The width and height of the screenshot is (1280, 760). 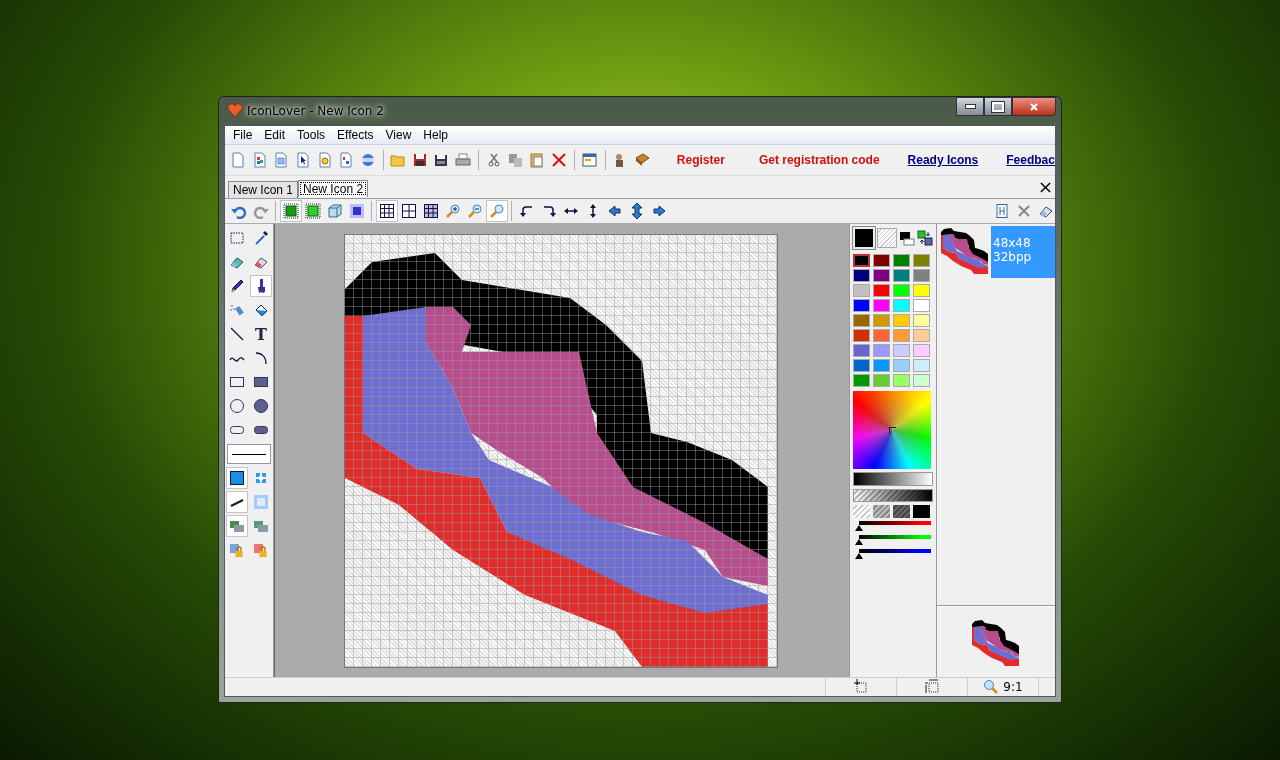 What do you see at coordinates (435, 135) in the screenshot?
I see `menu-item: Help` at bounding box center [435, 135].